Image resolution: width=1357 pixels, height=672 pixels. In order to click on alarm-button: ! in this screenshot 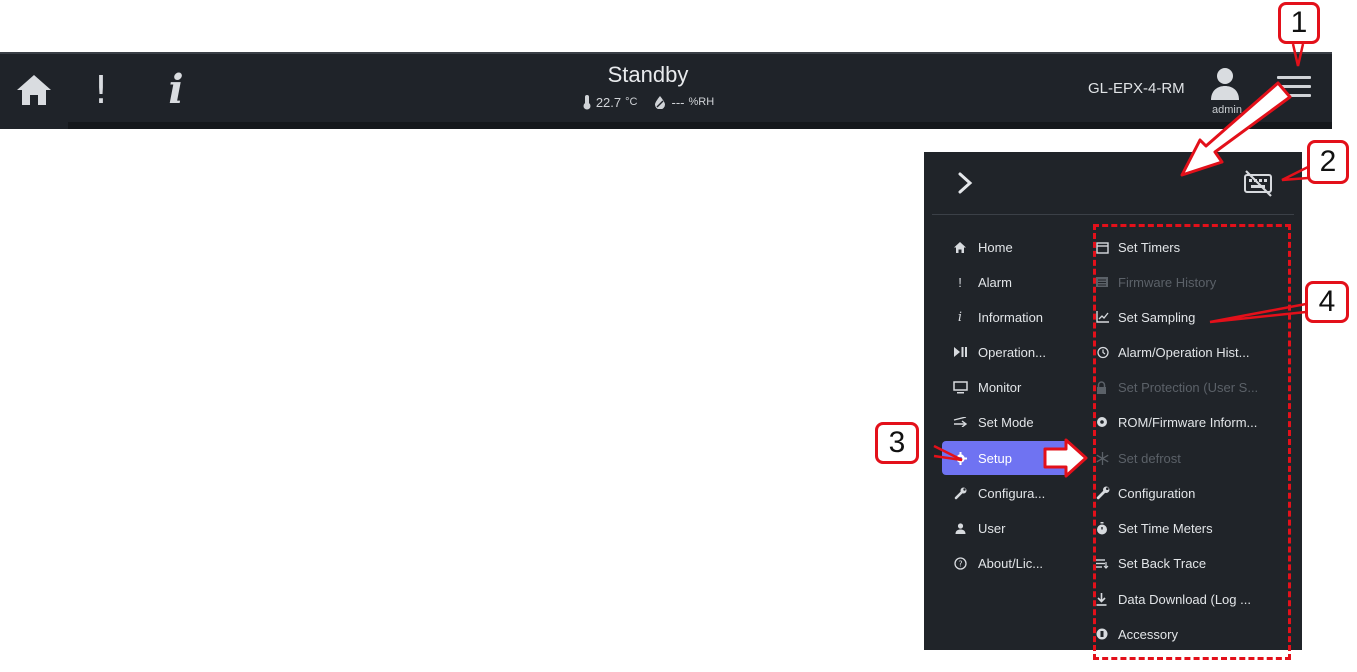, I will do `click(101, 90)`.